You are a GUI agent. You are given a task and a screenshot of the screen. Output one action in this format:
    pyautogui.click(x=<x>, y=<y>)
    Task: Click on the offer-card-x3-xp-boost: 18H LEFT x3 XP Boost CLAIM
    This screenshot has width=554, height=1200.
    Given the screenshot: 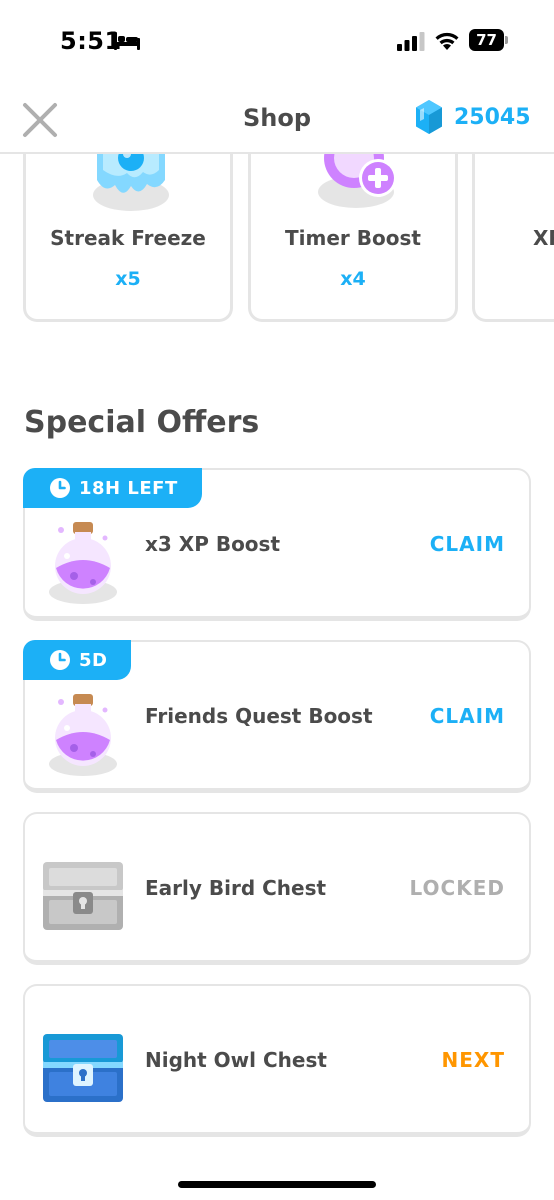 What is the action you would take?
    pyautogui.click(x=277, y=544)
    